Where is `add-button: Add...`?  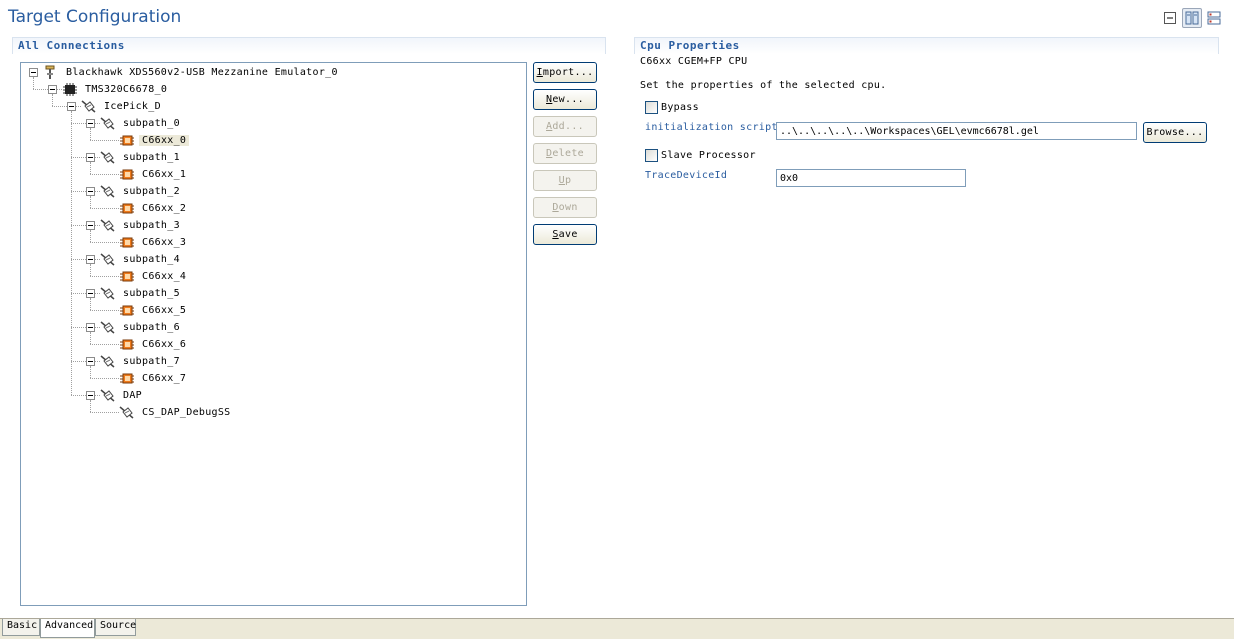
add-button: Add... is located at coordinates (565, 126).